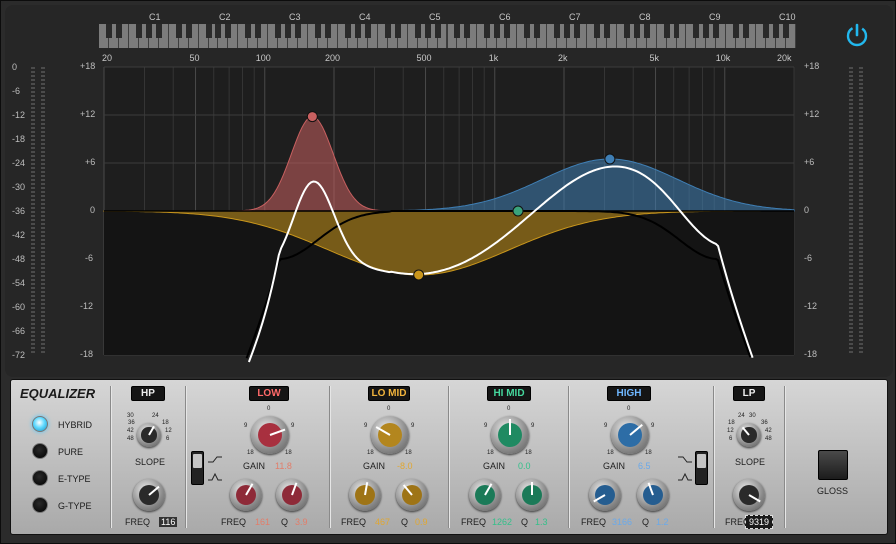  I want to click on lomid-gain-tick: 9, so click(413, 426).